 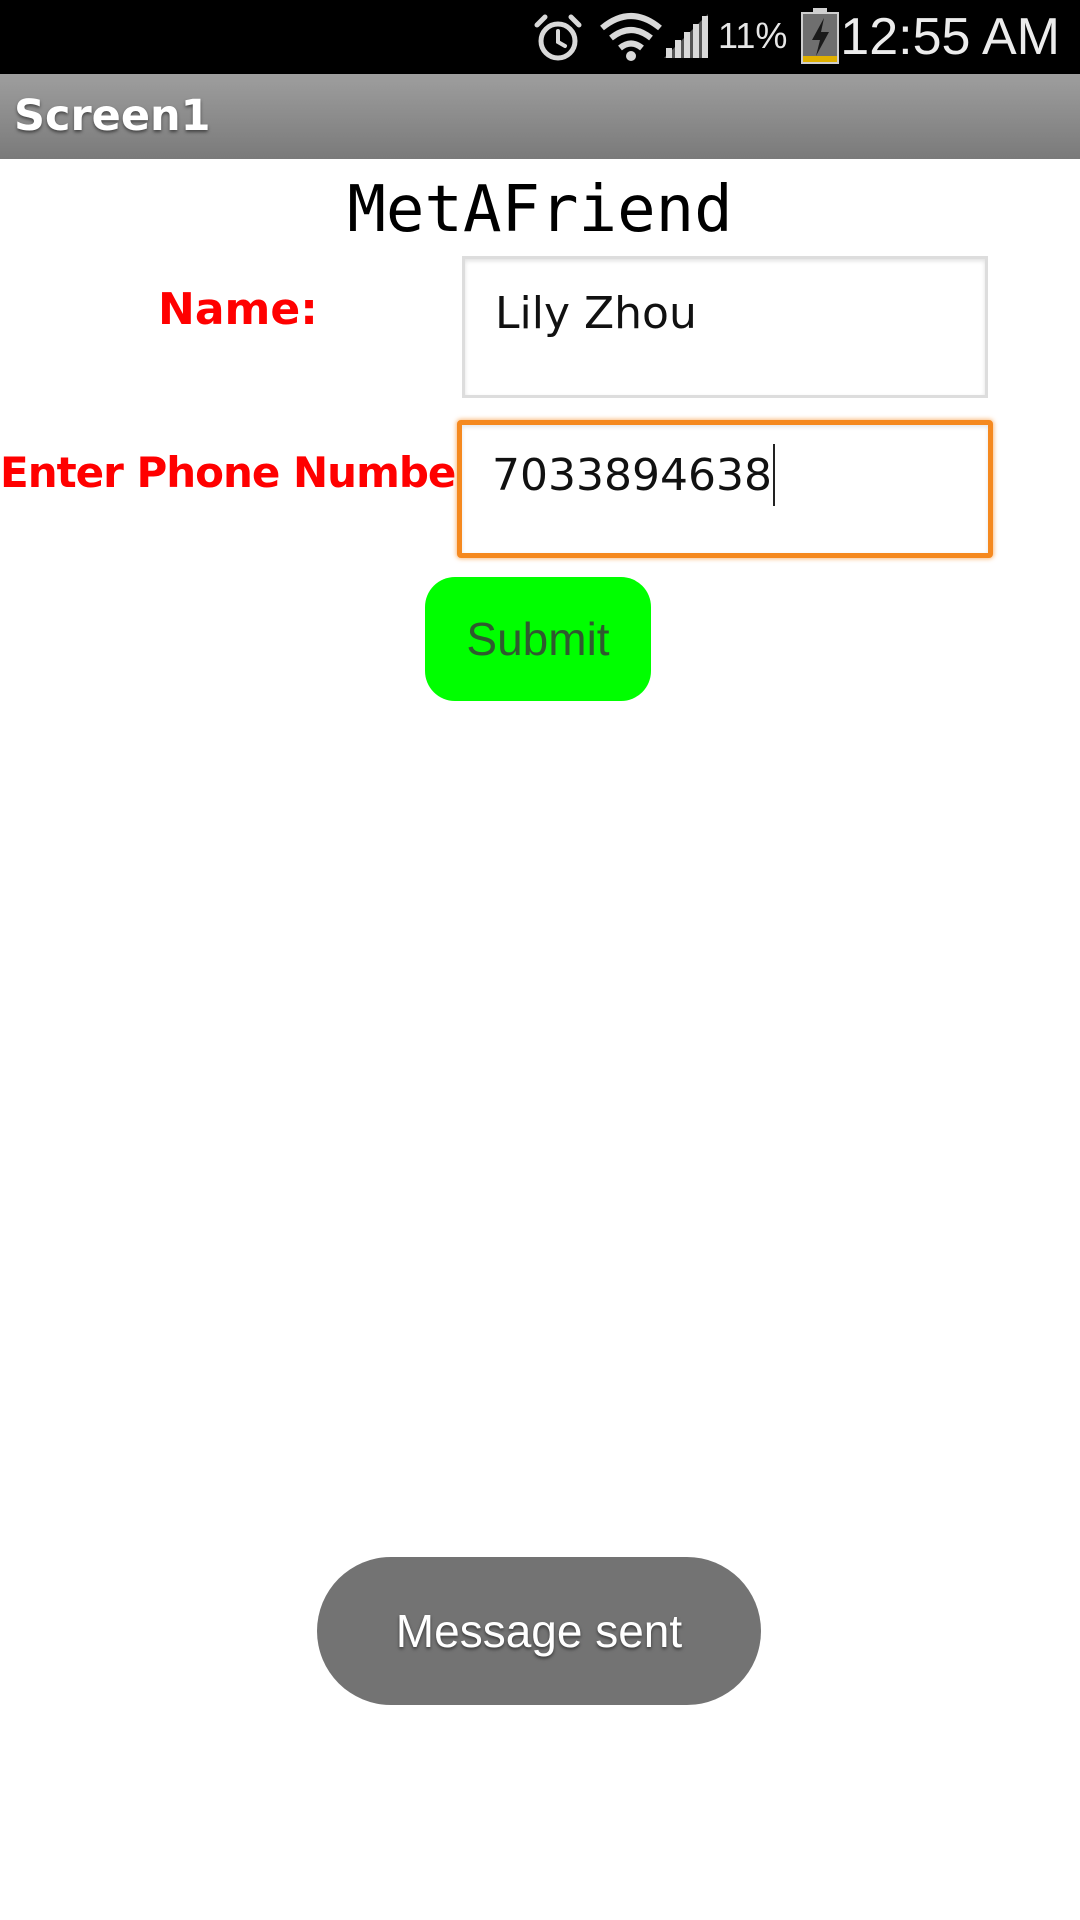 What do you see at coordinates (246, 472) in the screenshot?
I see `phone-label: Enter Phone Number:` at bounding box center [246, 472].